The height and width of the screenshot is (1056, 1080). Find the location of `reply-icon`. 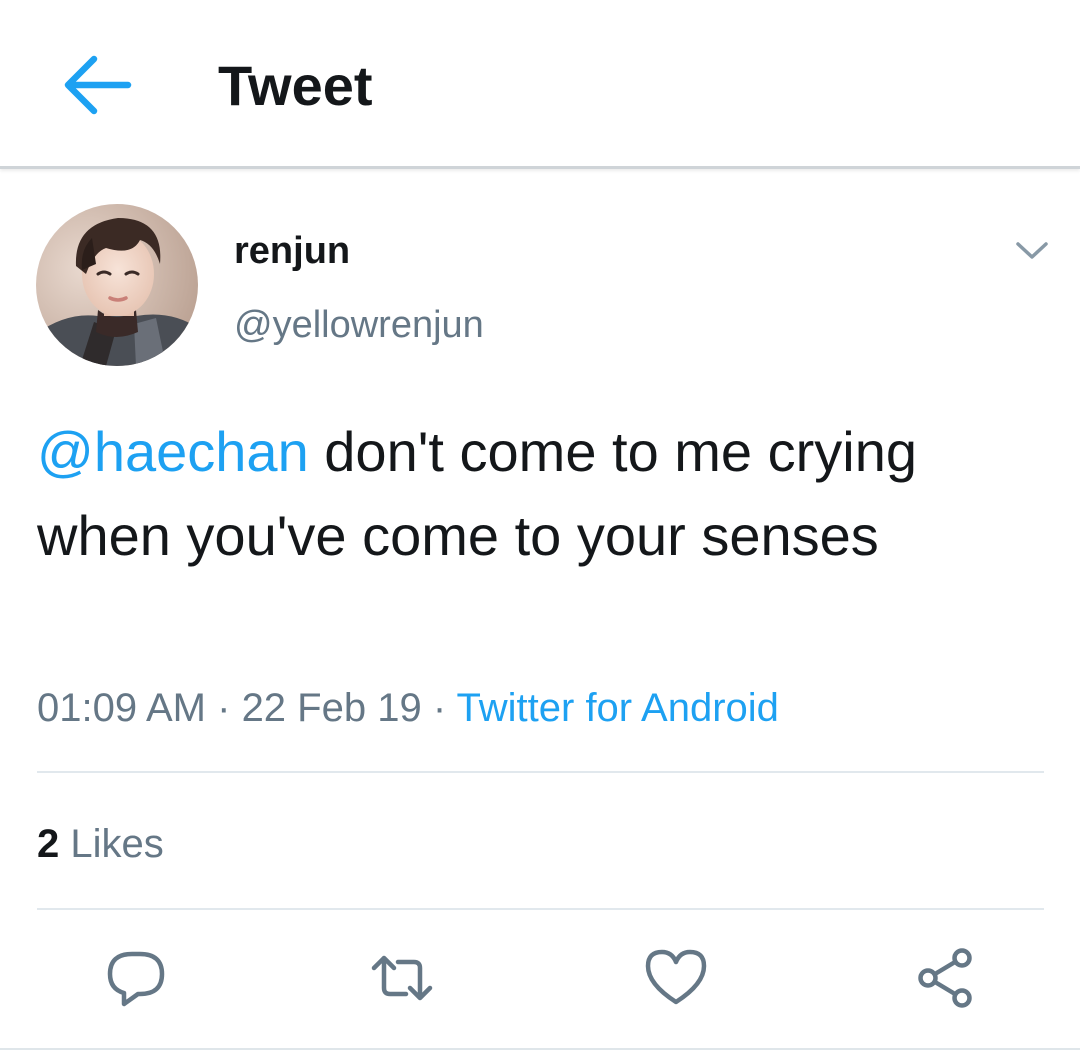

reply-icon is located at coordinates (136, 979).